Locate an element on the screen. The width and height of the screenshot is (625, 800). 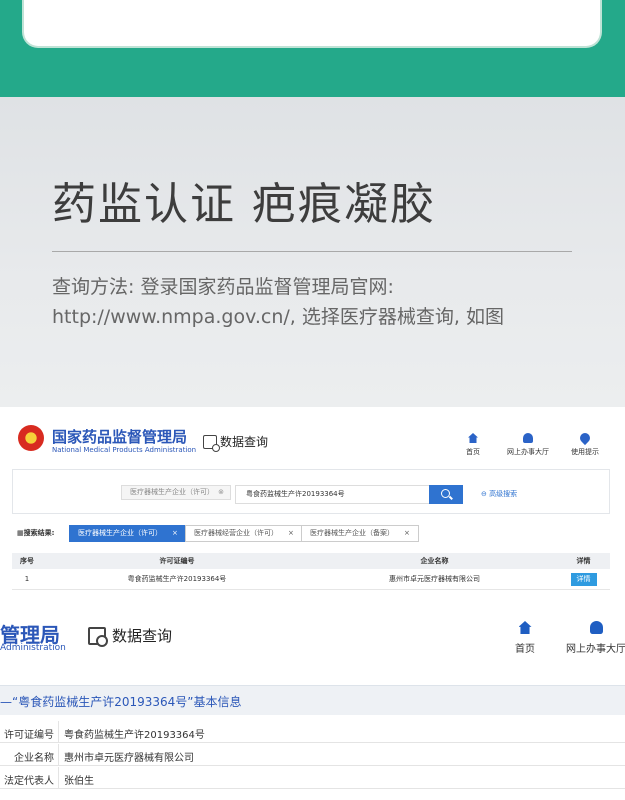
basic-info-section-header: —“粤食药监械生产许20193364号”基本信息 is located at coordinates (312, 700).